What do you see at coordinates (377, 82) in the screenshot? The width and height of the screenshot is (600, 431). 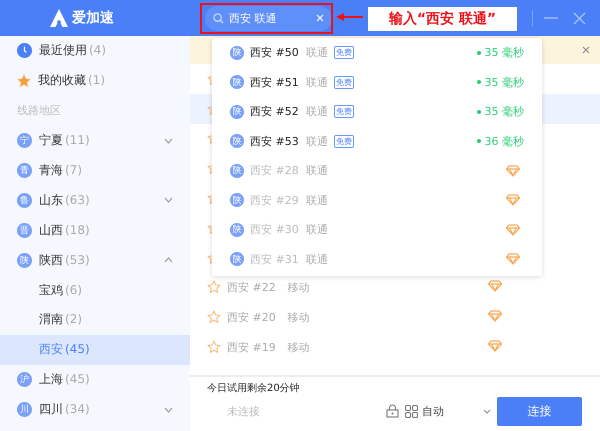 I see `suggestion-item: 陕 西安 #51 联通 免费 35 毫秒` at bounding box center [377, 82].